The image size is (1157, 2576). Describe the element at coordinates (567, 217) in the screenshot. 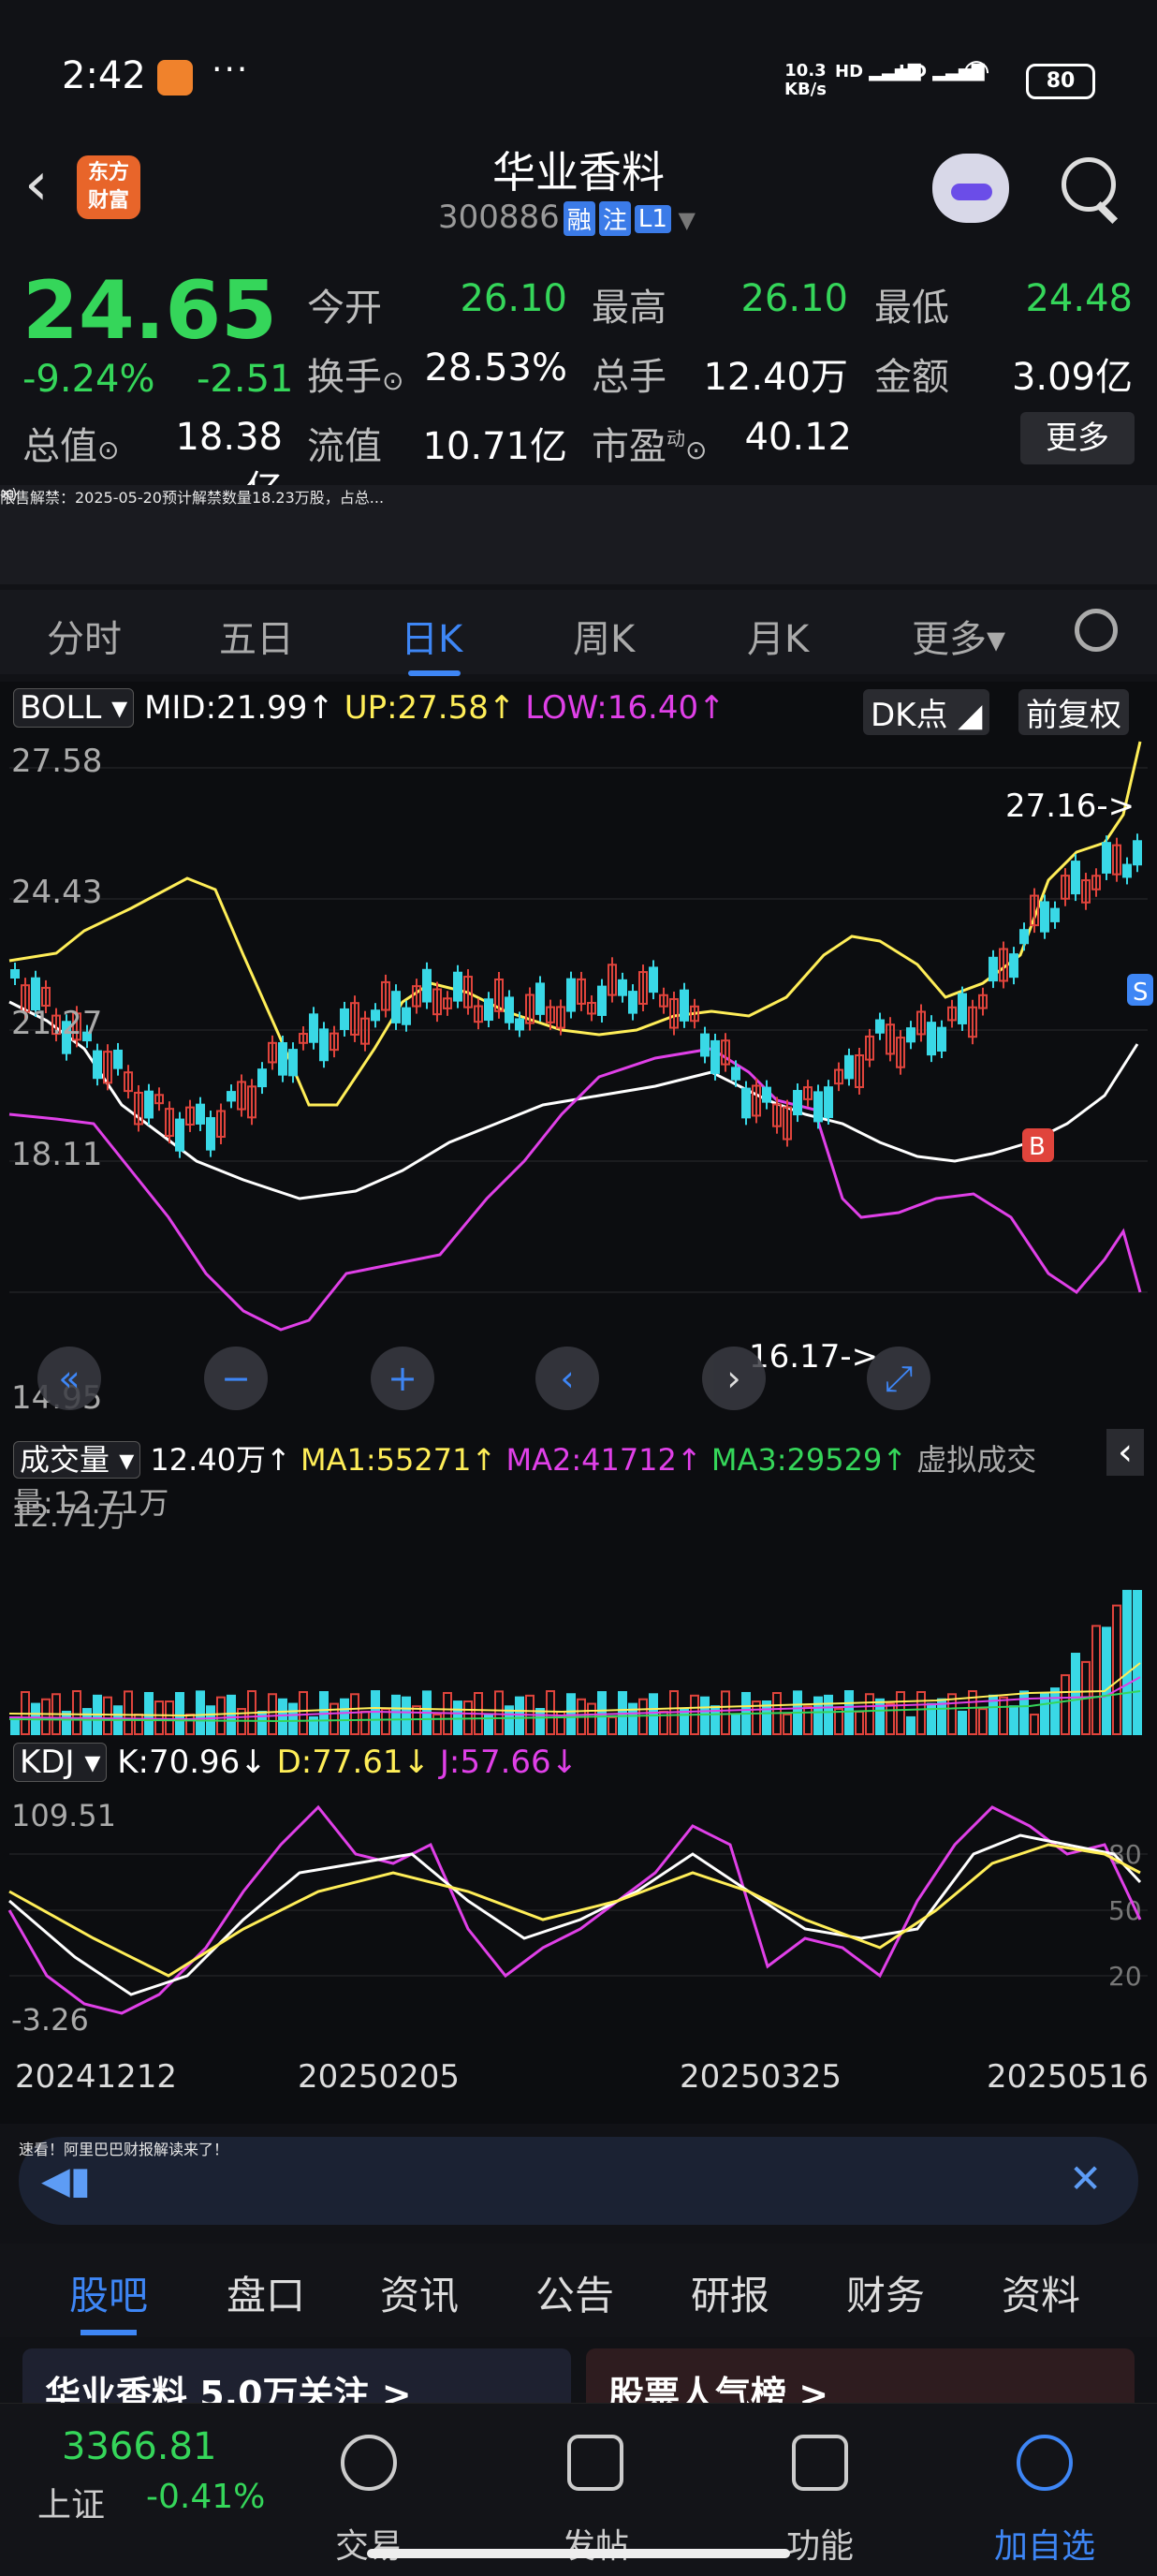

I see `stock-code-row: 300886 融注 L1 ▼` at that location.